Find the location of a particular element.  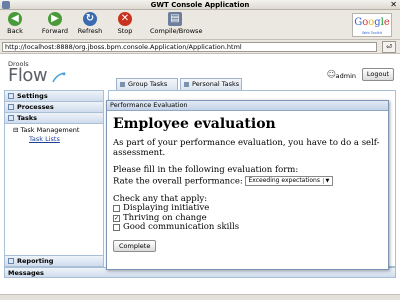

nav-settings: Settings is located at coordinates (54, 96).